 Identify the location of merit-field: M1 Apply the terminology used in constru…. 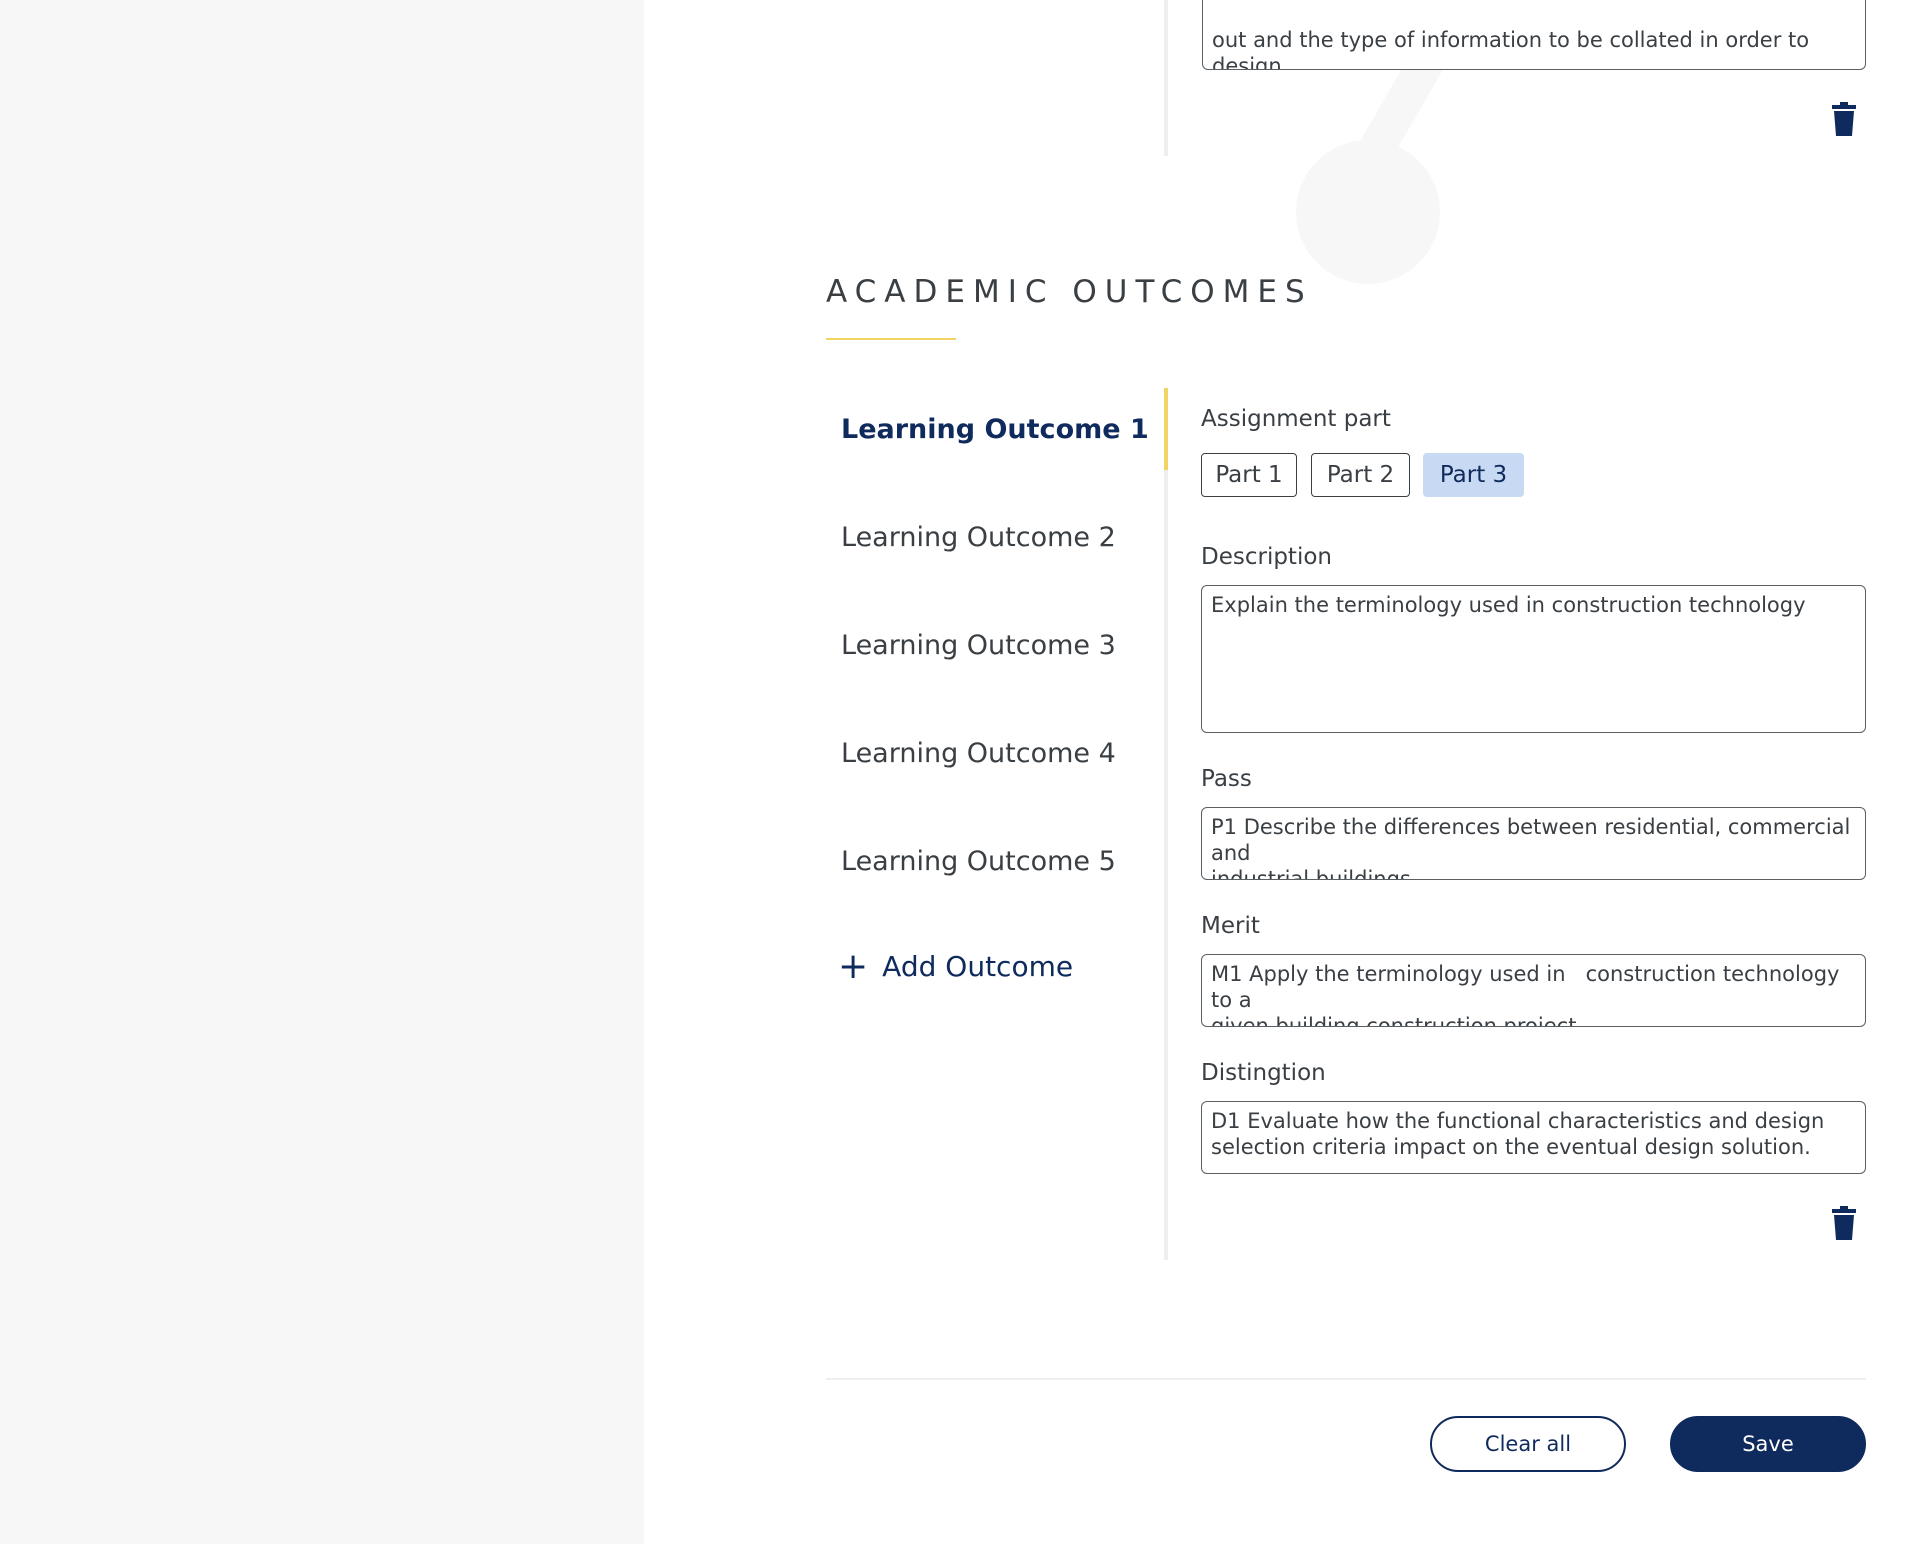
(1533, 990).